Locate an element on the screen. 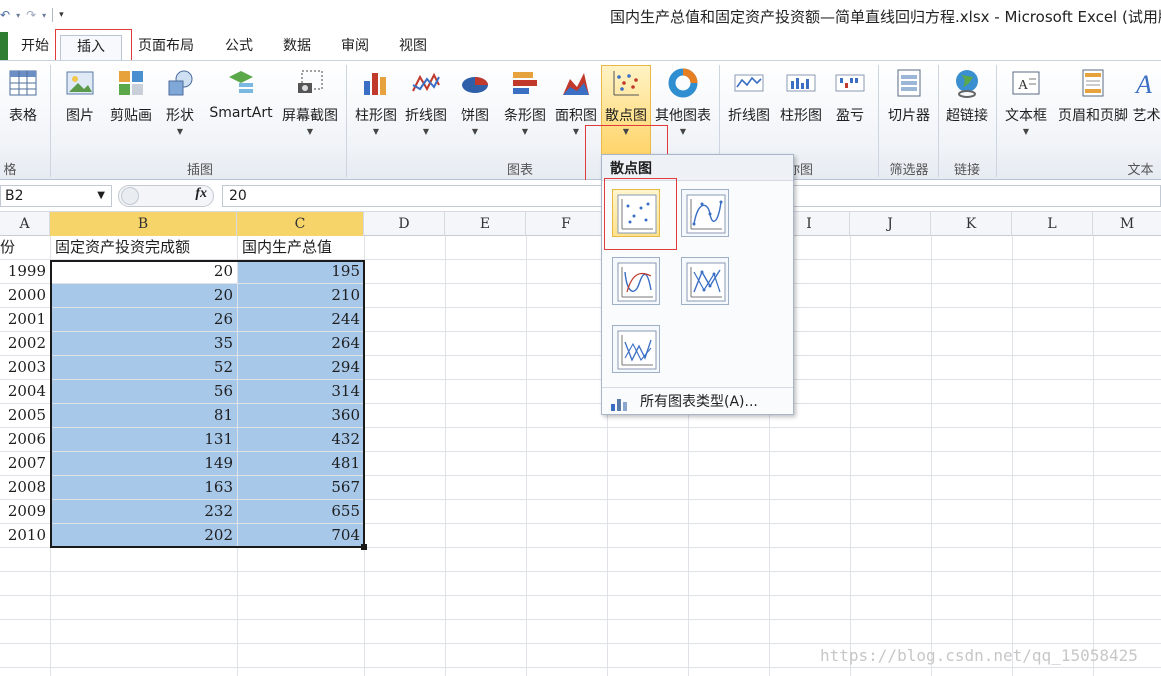 This screenshot has width=1161, height=676. year-cell: 2007 is located at coordinates (25, 463).